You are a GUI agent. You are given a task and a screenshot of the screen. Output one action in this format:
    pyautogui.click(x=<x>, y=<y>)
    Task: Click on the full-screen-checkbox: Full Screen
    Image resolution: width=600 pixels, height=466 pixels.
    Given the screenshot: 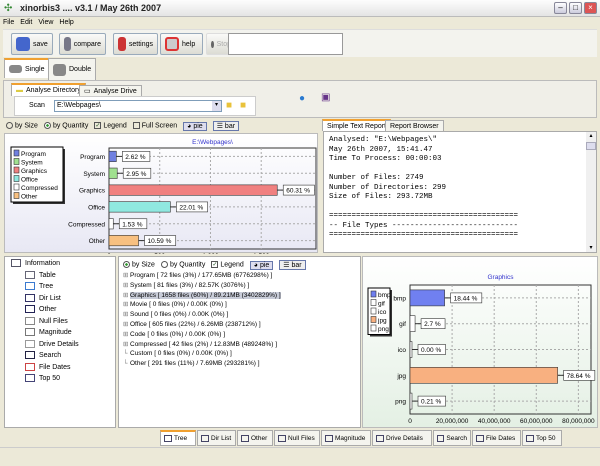 What is the action you would take?
    pyautogui.click(x=154, y=126)
    